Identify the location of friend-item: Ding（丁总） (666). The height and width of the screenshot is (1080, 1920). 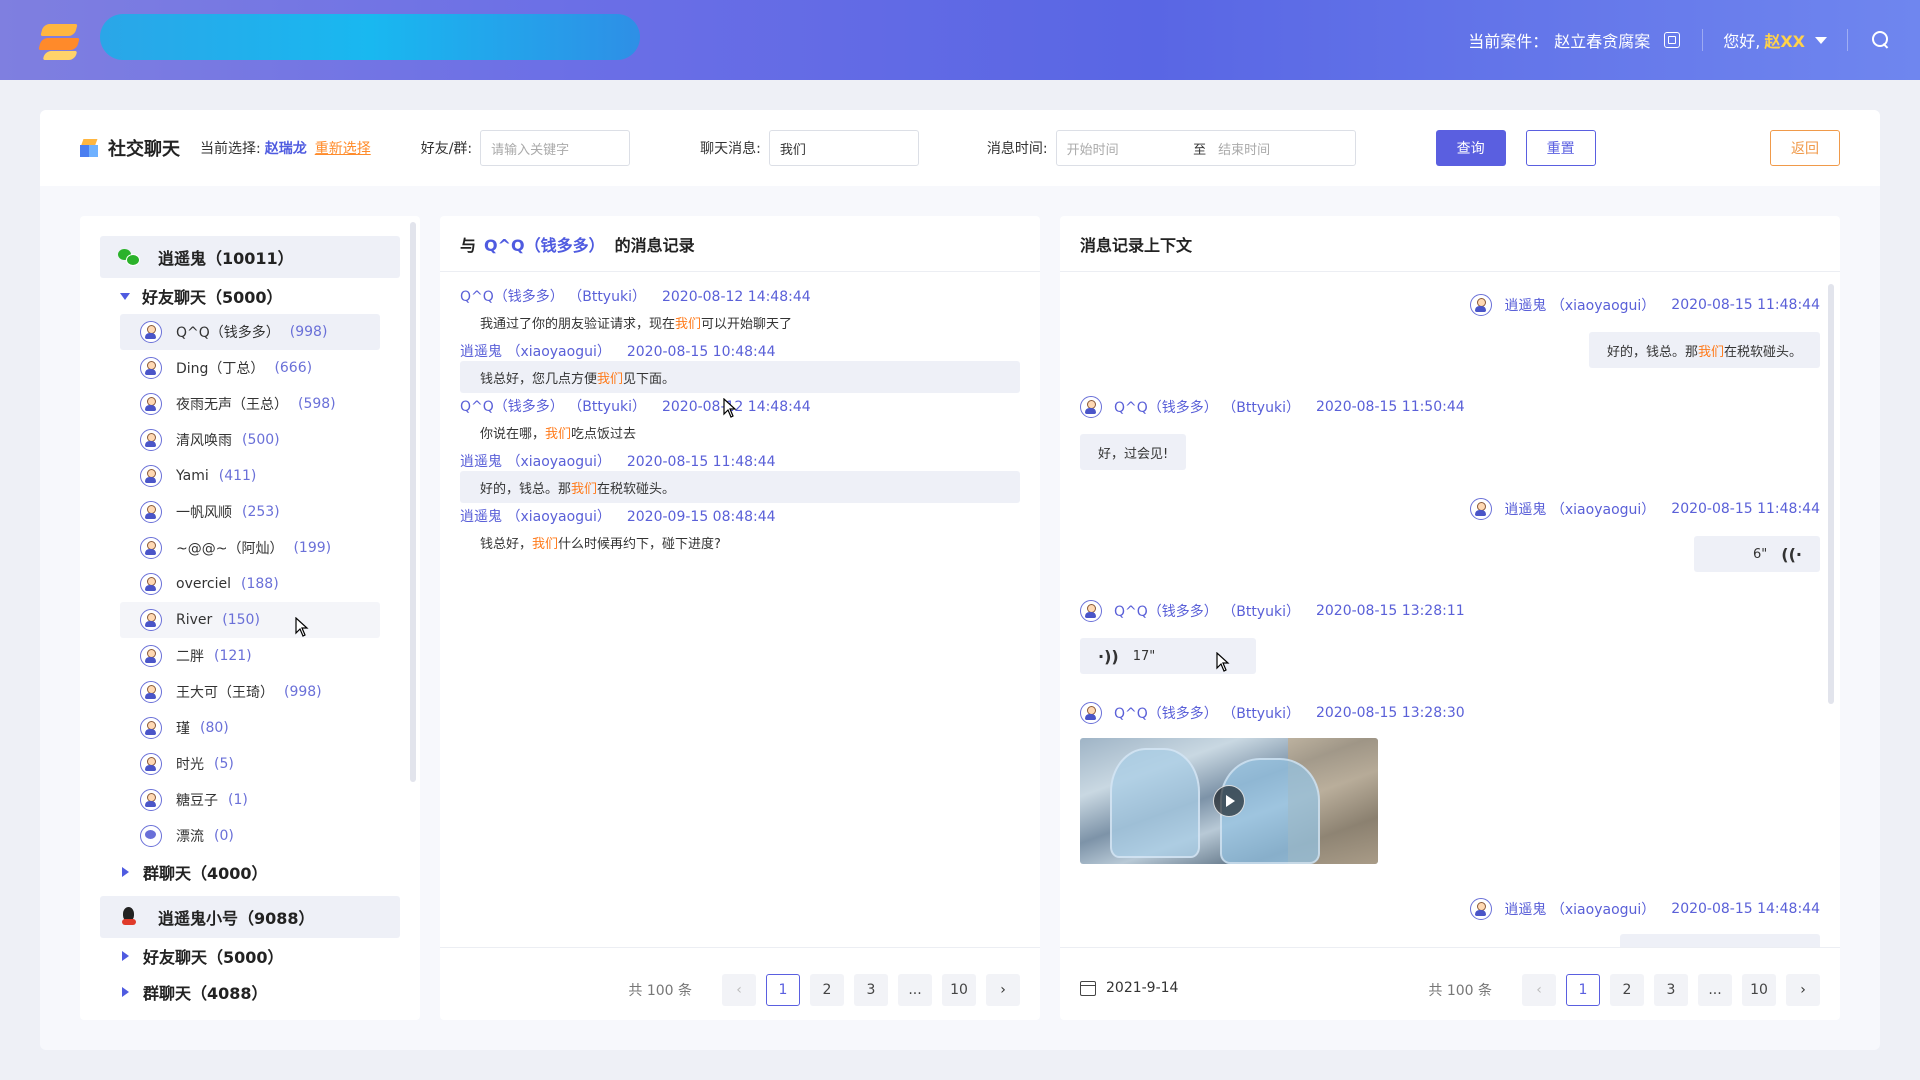
(250, 368).